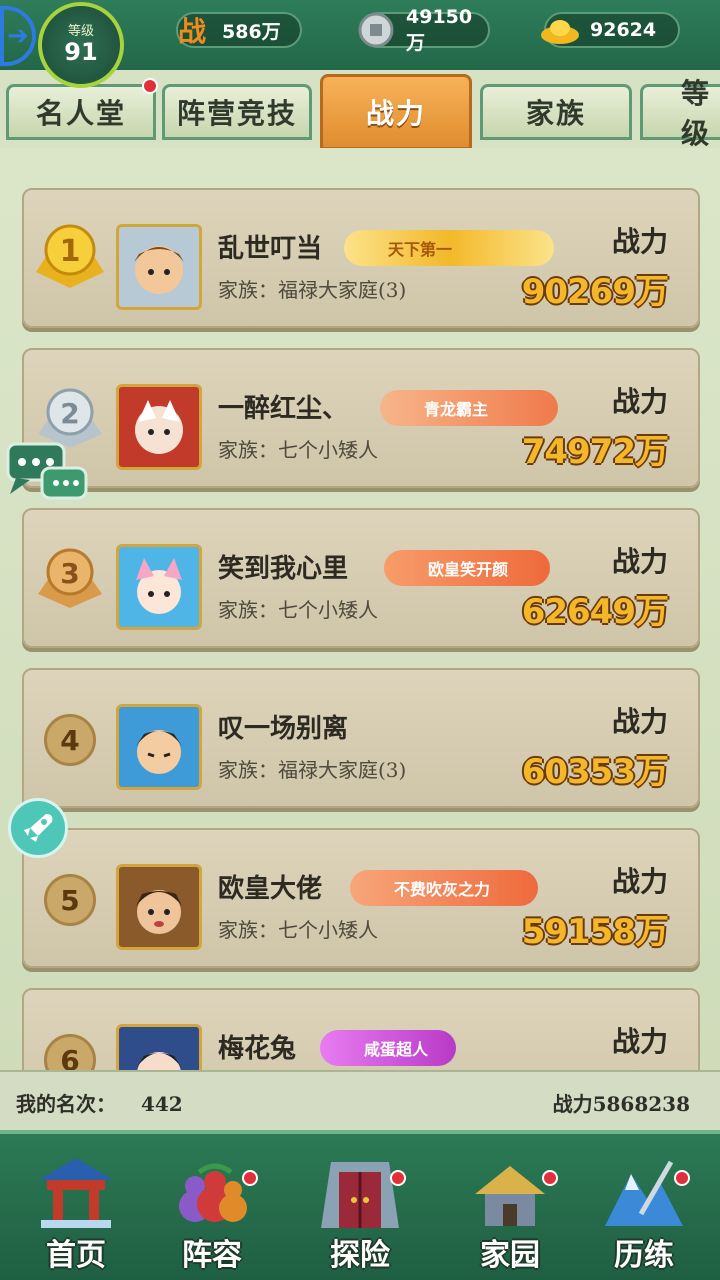 The height and width of the screenshot is (1280, 720). I want to click on title-badge: 青龙霸主, so click(469, 408).